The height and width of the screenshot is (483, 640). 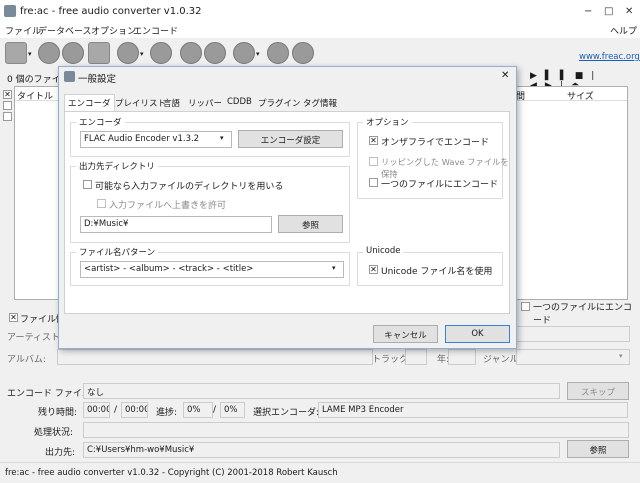 What do you see at coordinates (65, 30) in the screenshot?
I see `menu-database: データベース` at bounding box center [65, 30].